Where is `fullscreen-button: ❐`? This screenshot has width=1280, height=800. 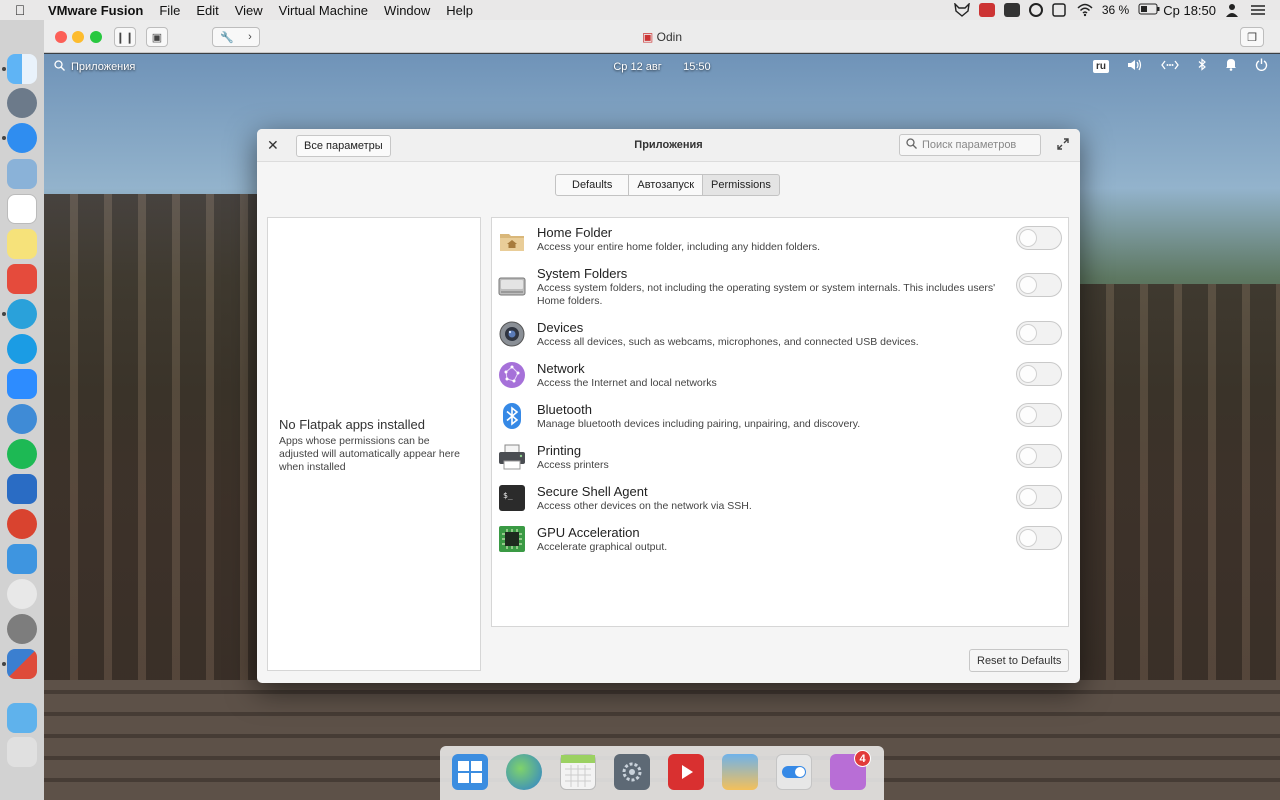 fullscreen-button: ❐ is located at coordinates (1252, 37).